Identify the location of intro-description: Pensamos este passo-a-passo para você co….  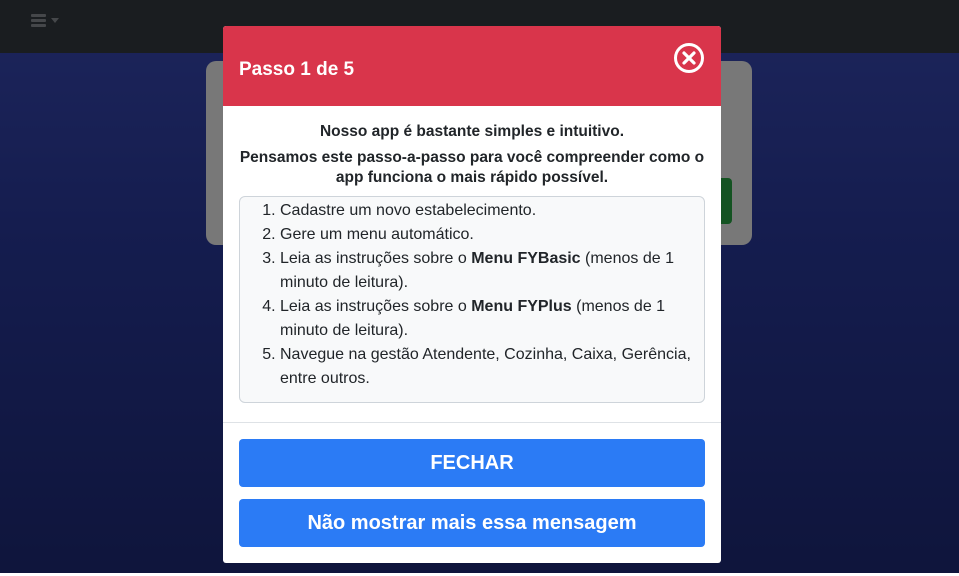
(472, 167).